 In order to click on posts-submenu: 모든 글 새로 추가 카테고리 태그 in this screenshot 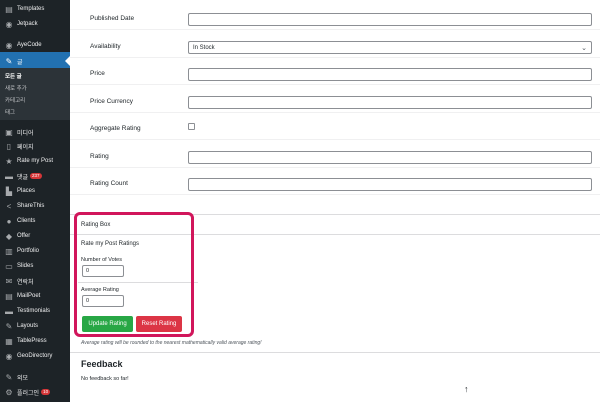, I will do `click(35, 94)`.